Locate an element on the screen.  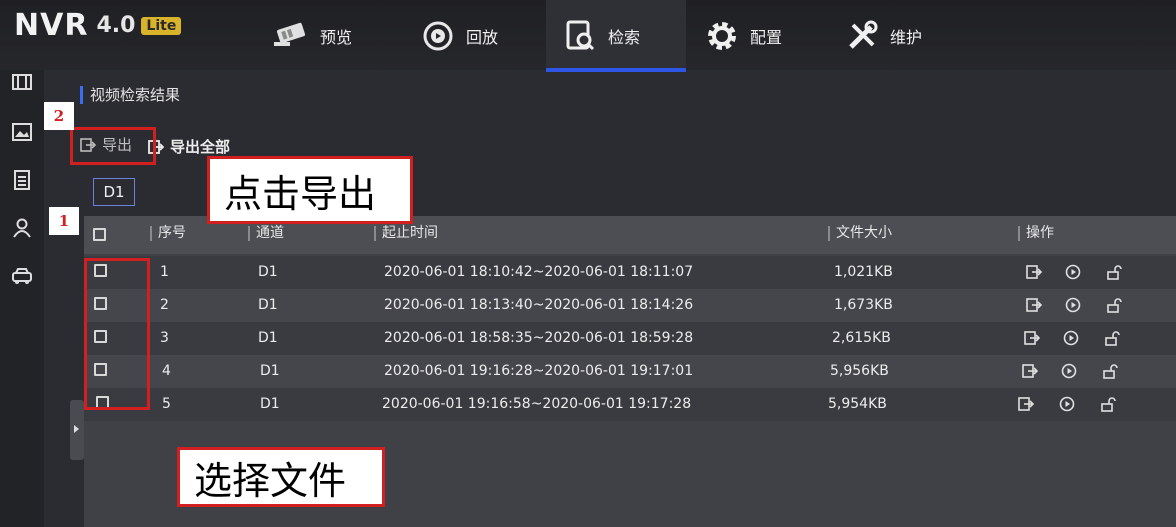
top-nav-bar: NVR 4.0 Lite 预览 回放 检索 配置 维护 is located at coordinates (588, 36).